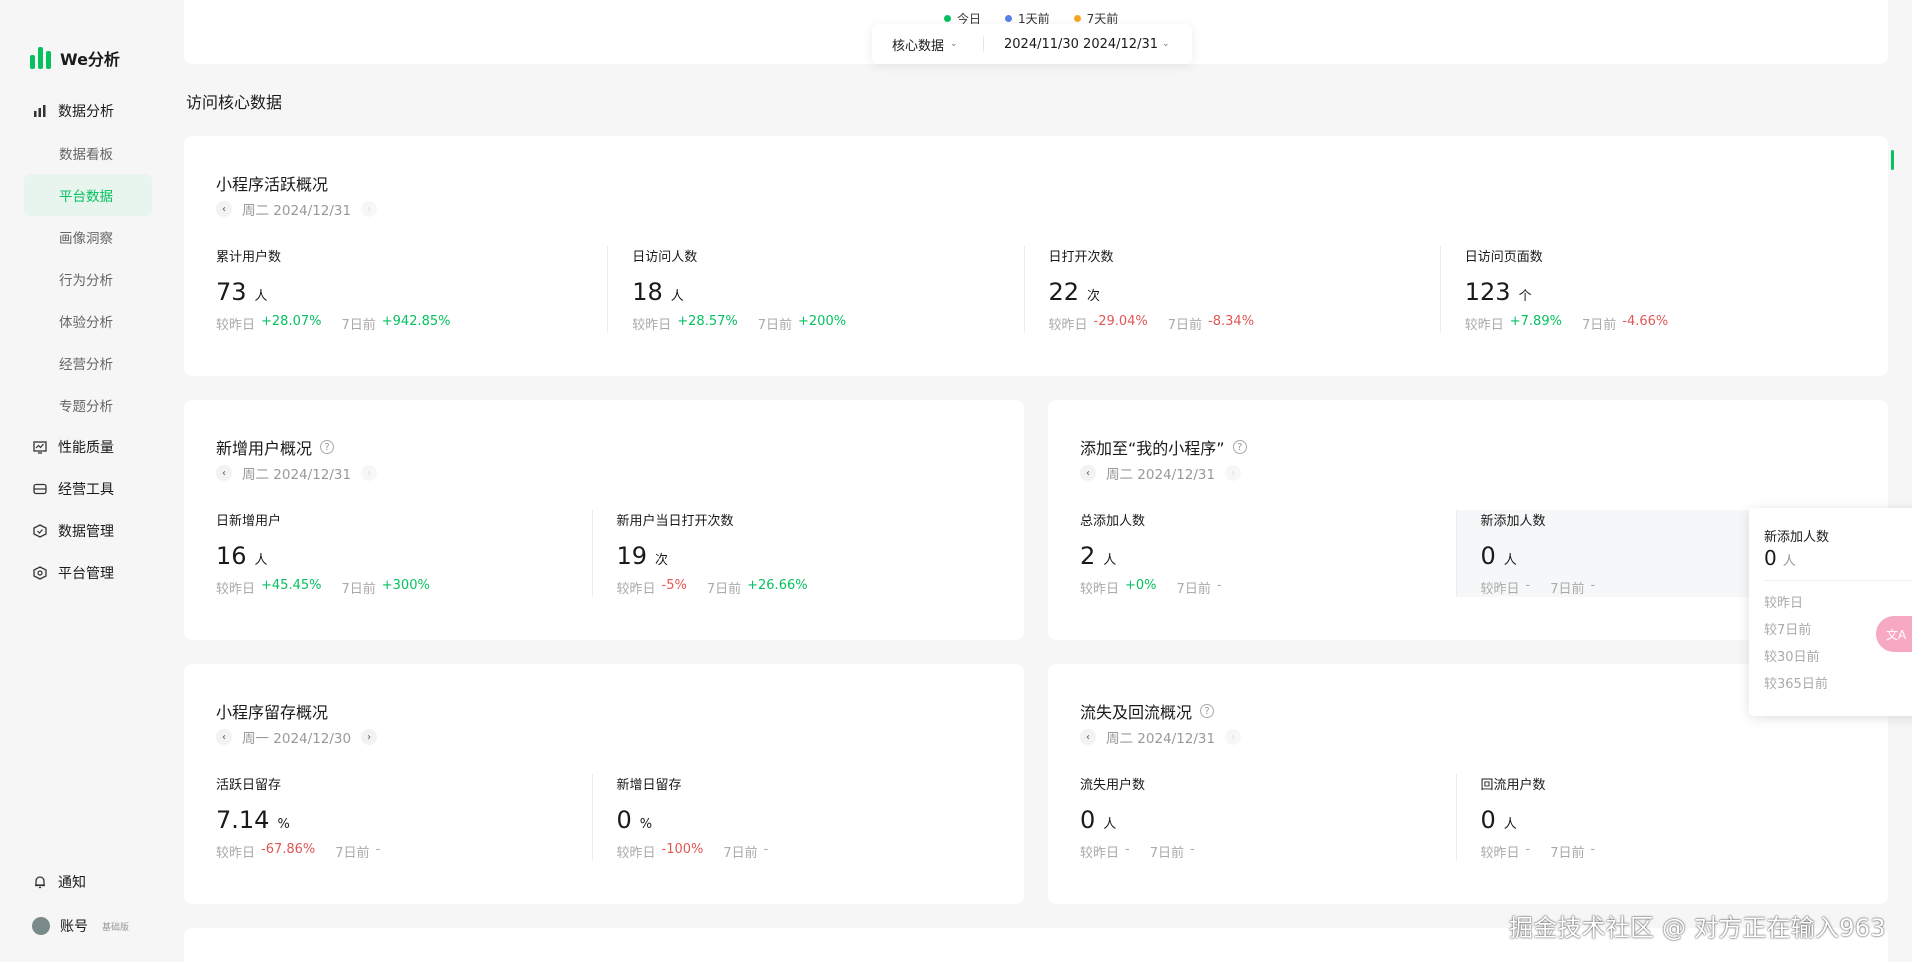 This screenshot has height=962, width=1912. What do you see at coordinates (88, 926) in the screenshot?
I see `sidebar-item-account: 账号 基础版` at bounding box center [88, 926].